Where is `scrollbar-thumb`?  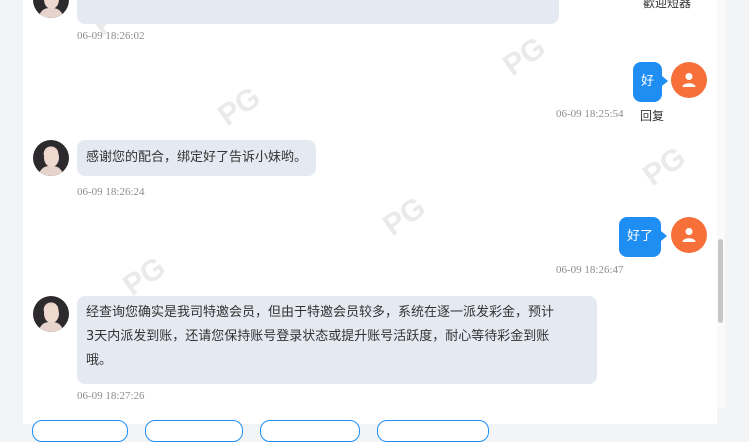
scrollbar-thumb is located at coordinates (720, 281).